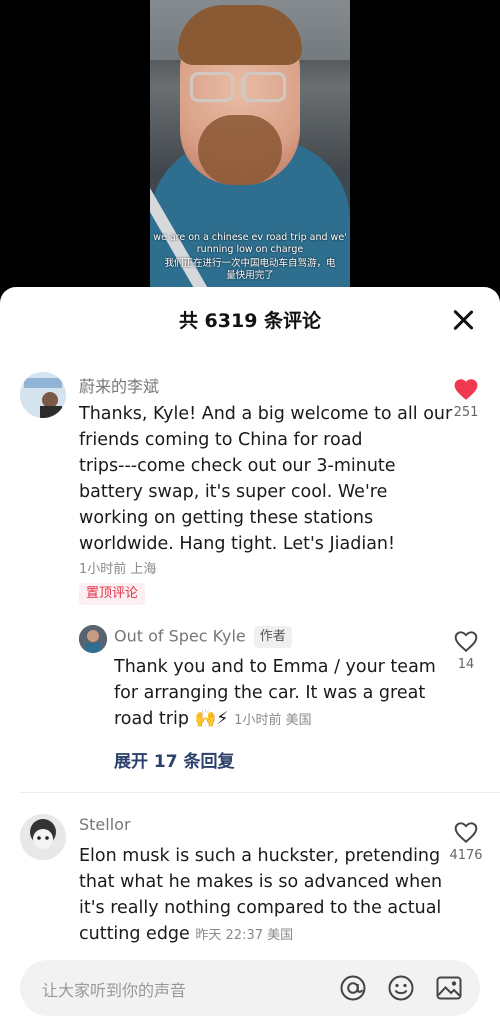 This screenshot has width=500, height=1028. What do you see at coordinates (353, 988) in the screenshot?
I see `at-icon` at bounding box center [353, 988].